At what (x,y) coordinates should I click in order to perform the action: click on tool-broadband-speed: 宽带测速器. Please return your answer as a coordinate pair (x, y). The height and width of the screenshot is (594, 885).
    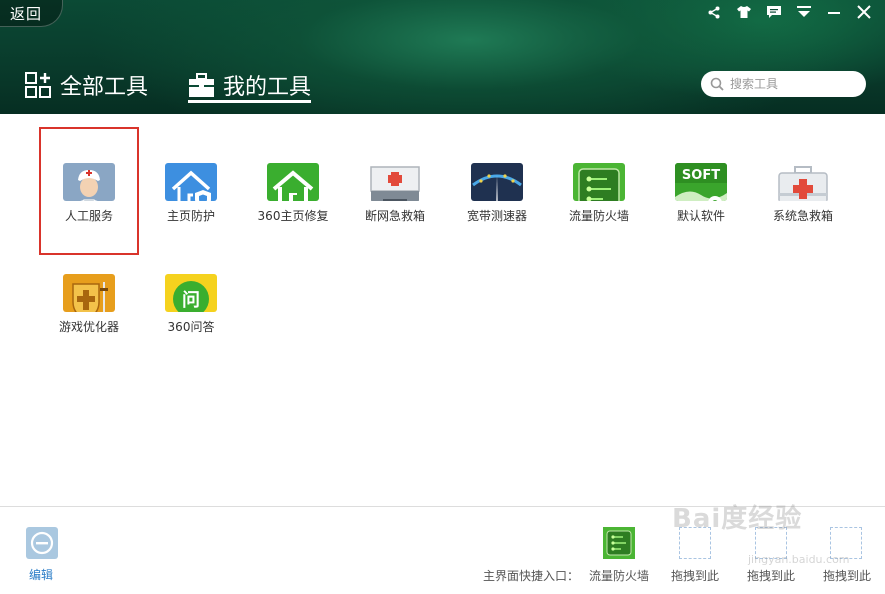
    Looking at the image, I should click on (497, 169).